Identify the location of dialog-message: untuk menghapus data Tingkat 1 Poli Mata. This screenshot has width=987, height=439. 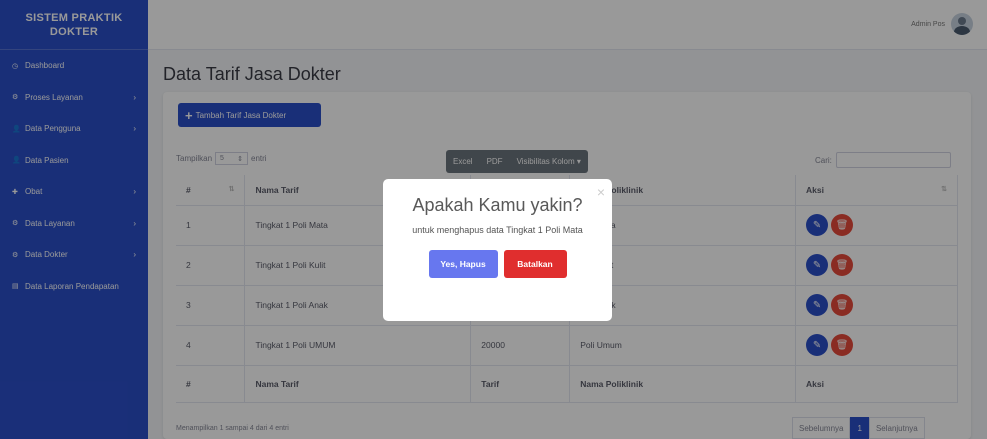
(497, 230).